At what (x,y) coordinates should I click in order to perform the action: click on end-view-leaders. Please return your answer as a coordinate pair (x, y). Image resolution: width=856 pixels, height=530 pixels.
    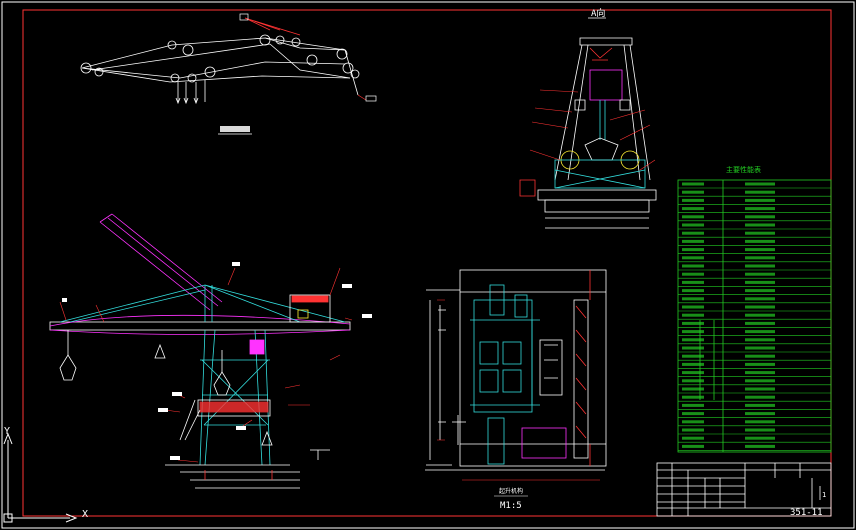
    Looking at the image, I should click on (592, 130).